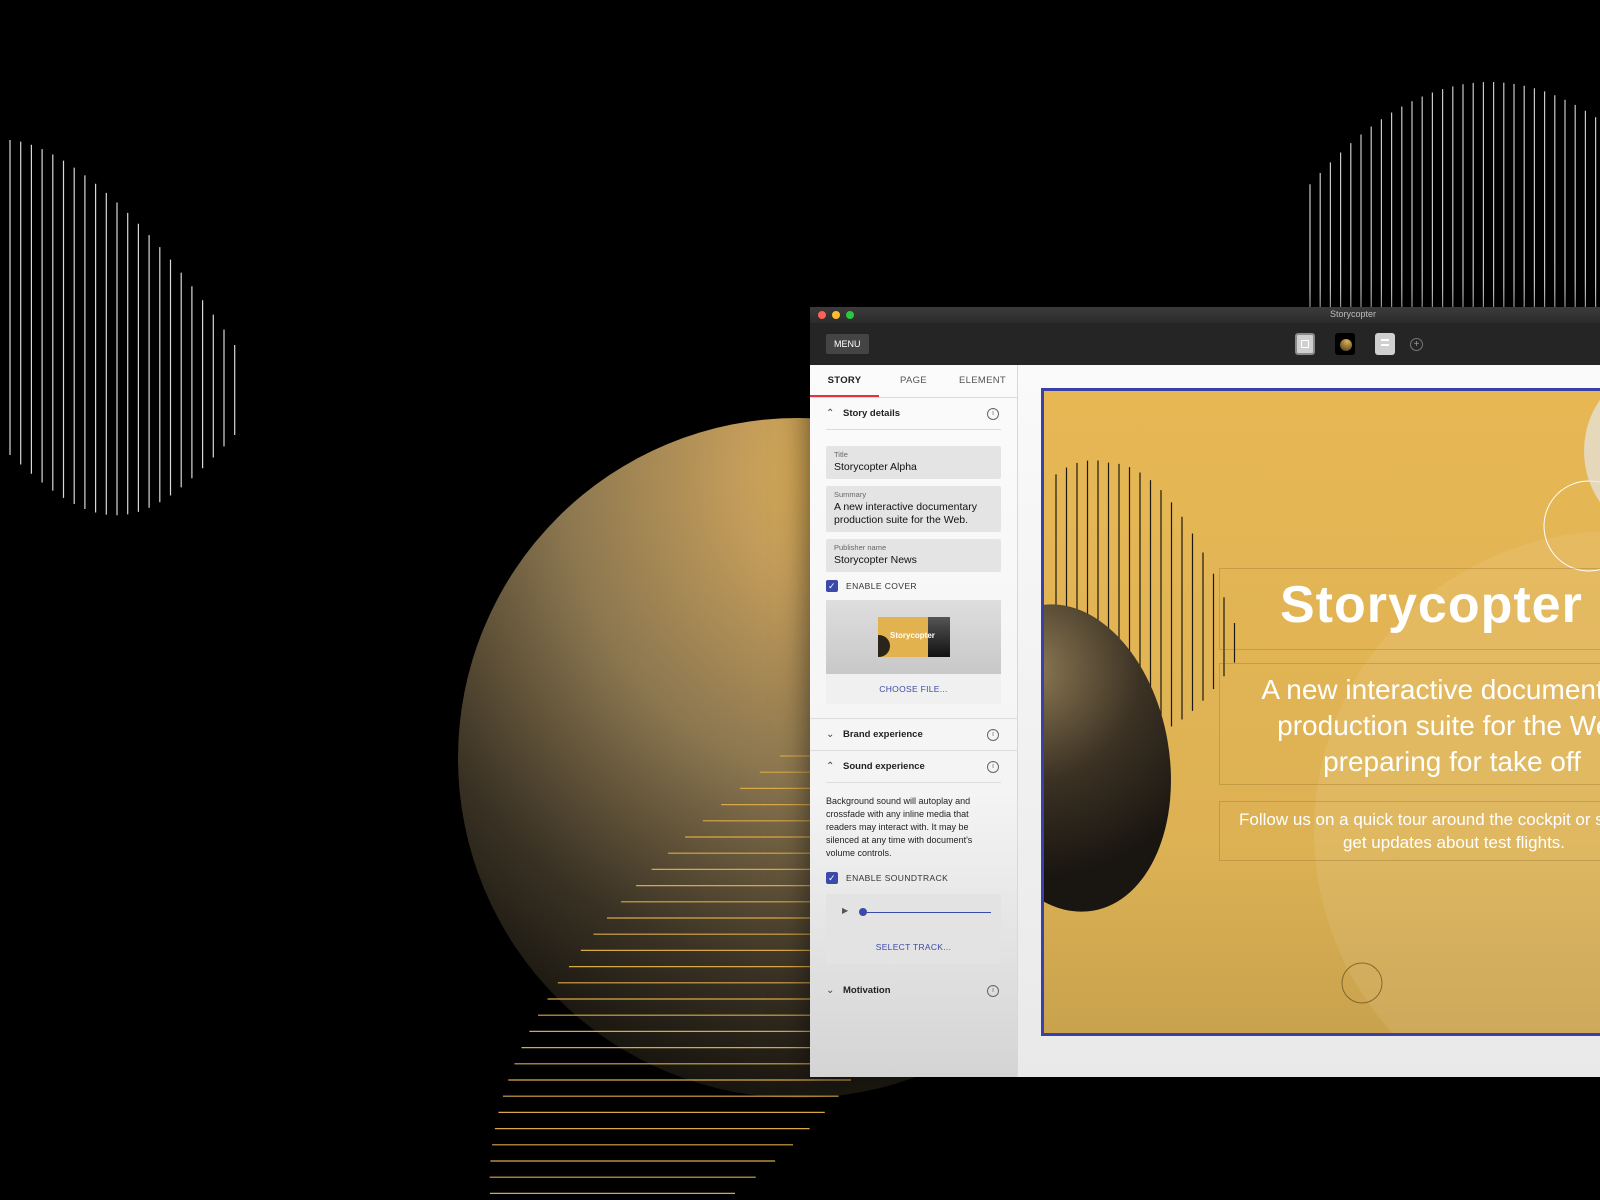 The width and height of the screenshot is (1600, 1200). I want to click on menu-button: MENU, so click(847, 344).